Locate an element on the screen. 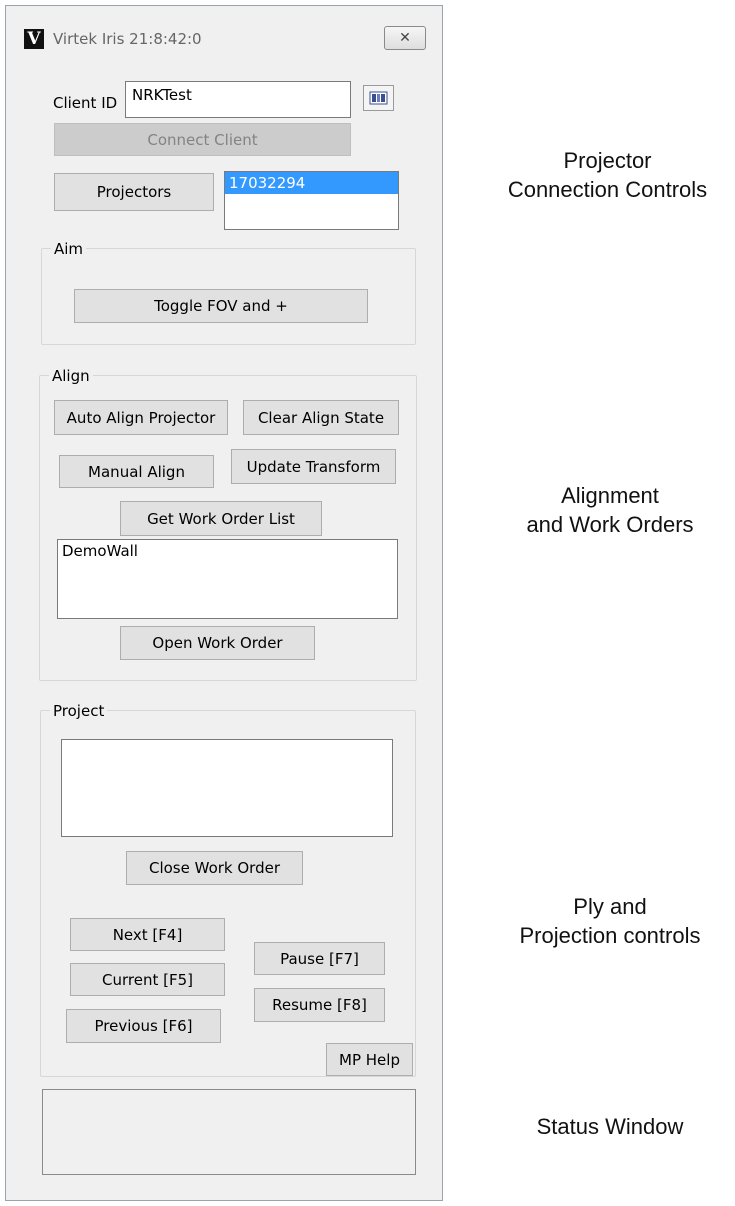 This screenshot has width=735, height=1206. ply-annotation: Ply and Projection controls is located at coordinates (610, 921).